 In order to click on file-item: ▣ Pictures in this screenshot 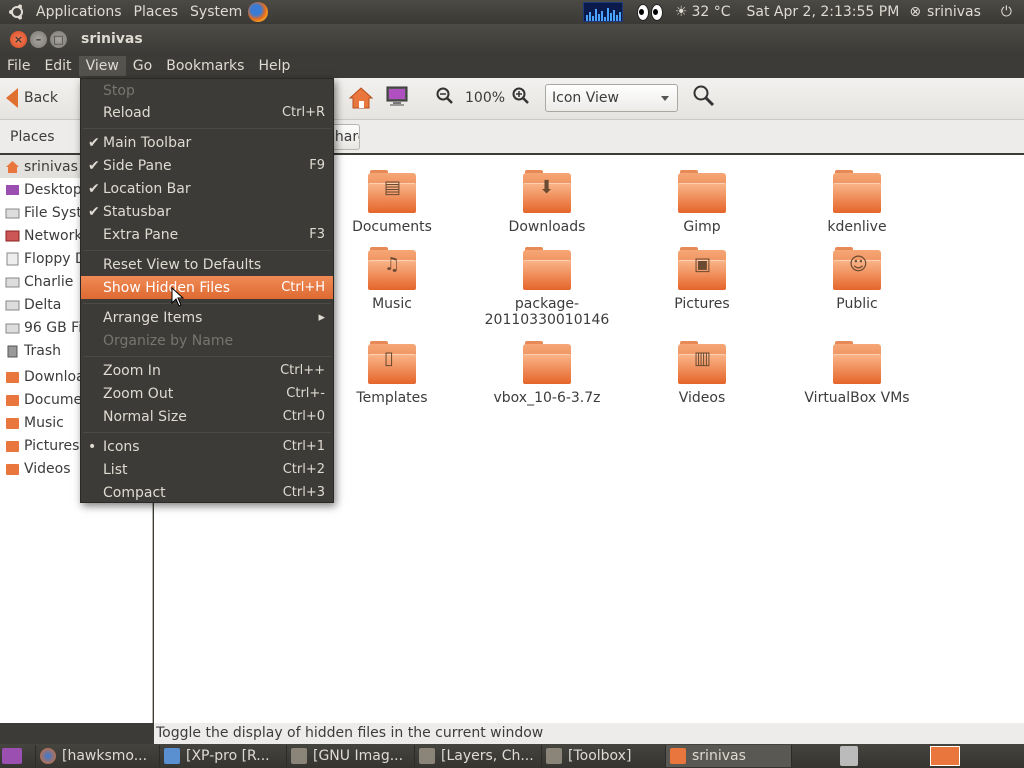, I will do `click(702, 279)`.